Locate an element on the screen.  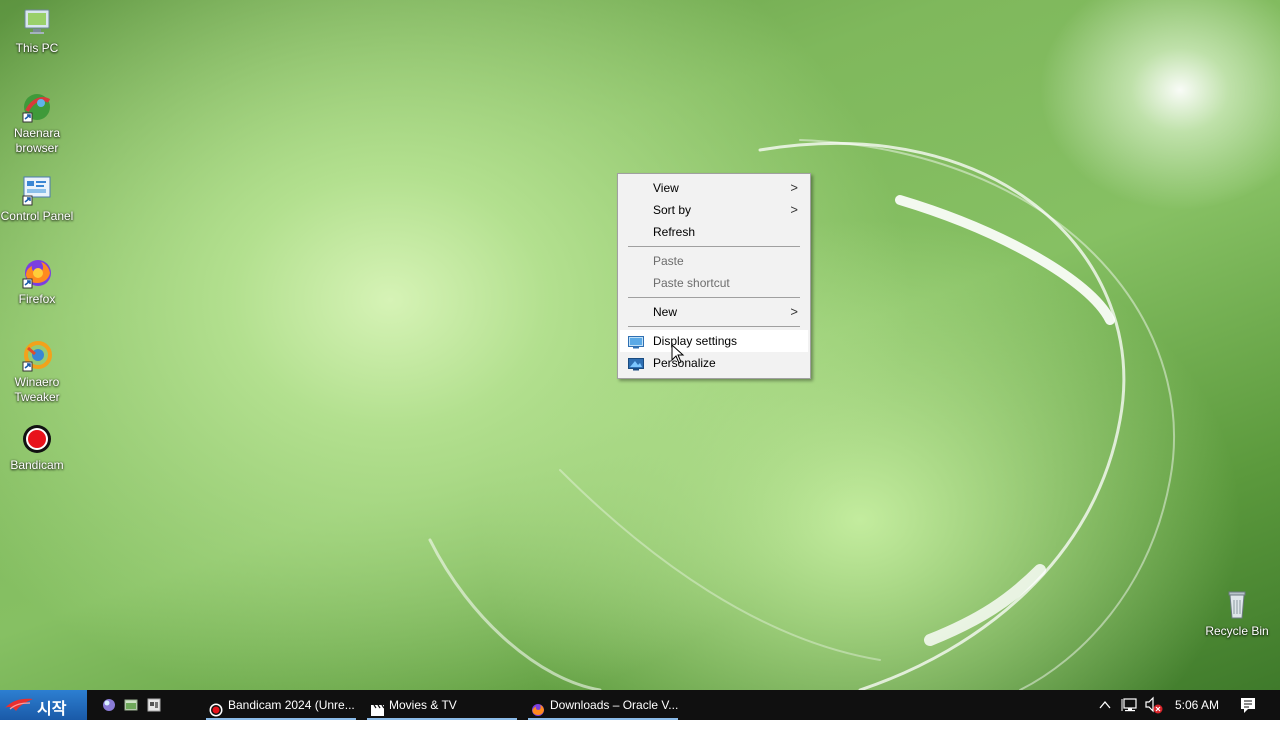
show-desktop-icon is located at coordinates (131, 705).